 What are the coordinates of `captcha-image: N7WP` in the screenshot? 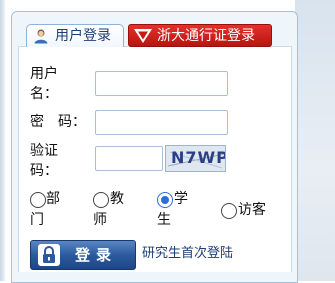 It's located at (195, 158).